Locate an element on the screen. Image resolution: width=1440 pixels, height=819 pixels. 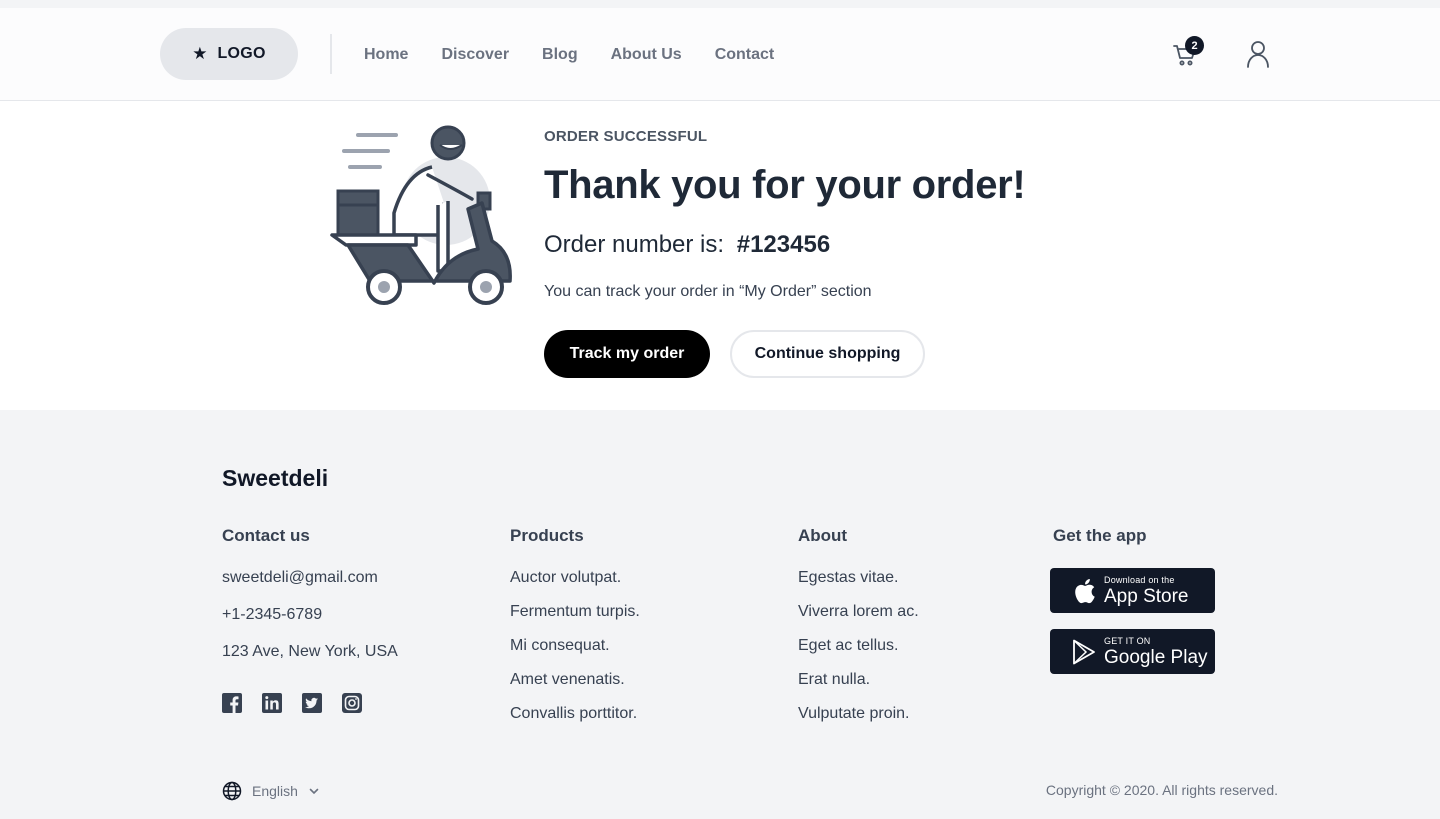
track-order-button: Track my order is located at coordinates (627, 354).